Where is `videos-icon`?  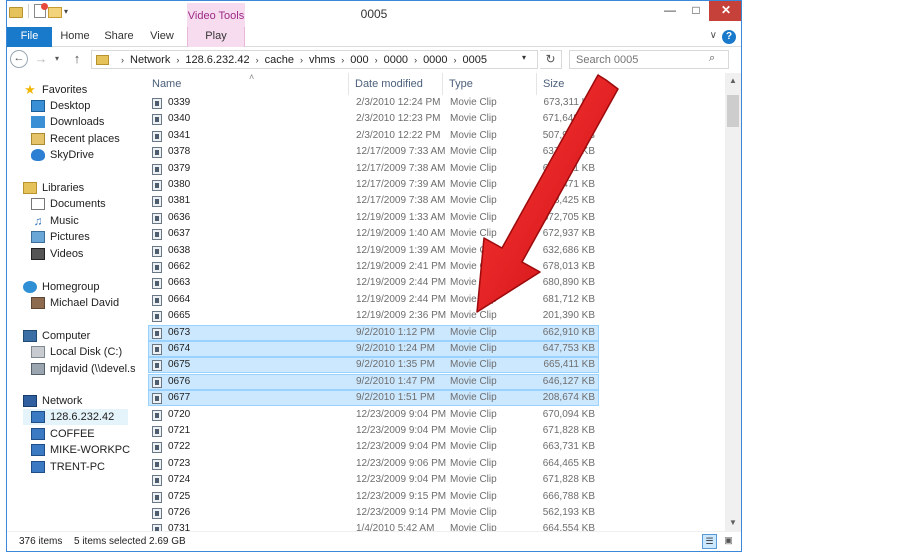 videos-icon is located at coordinates (38, 254).